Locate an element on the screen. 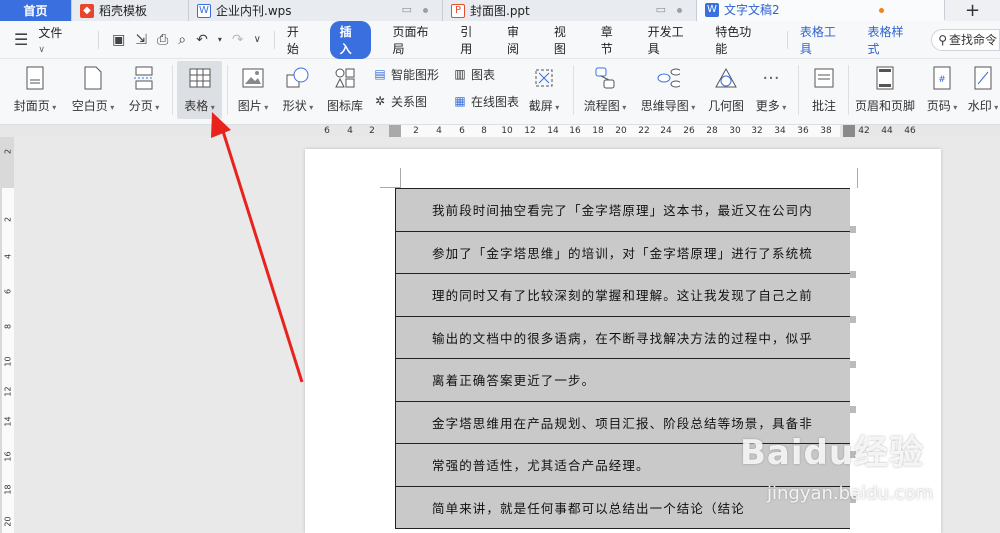  table-right-border-handle is located at coordinates (853, 360).